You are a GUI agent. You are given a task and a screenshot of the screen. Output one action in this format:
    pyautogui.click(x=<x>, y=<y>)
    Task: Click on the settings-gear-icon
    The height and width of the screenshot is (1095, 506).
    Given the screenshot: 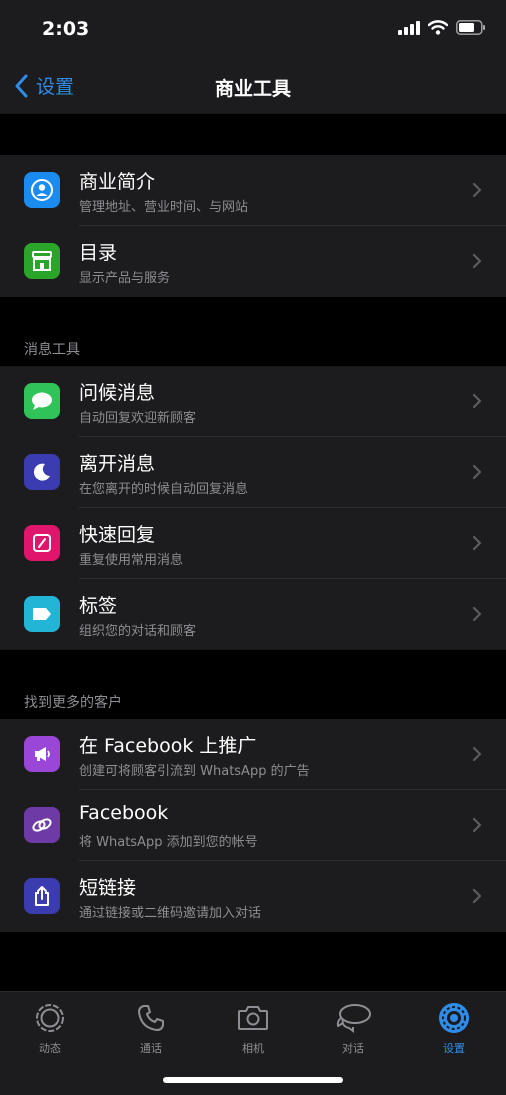 What is the action you would take?
    pyautogui.click(x=454, y=1018)
    